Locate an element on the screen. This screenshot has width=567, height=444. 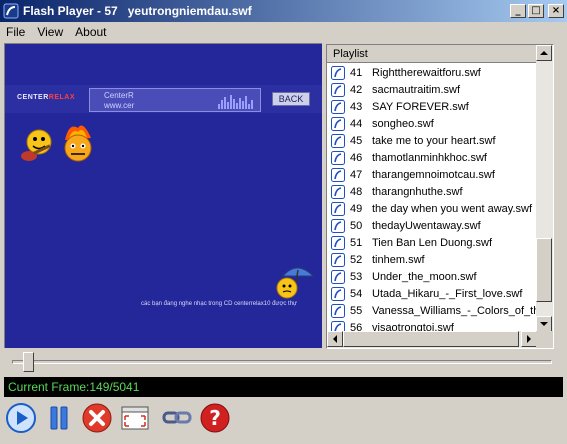
stop-button is located at coordinates (97, 418).